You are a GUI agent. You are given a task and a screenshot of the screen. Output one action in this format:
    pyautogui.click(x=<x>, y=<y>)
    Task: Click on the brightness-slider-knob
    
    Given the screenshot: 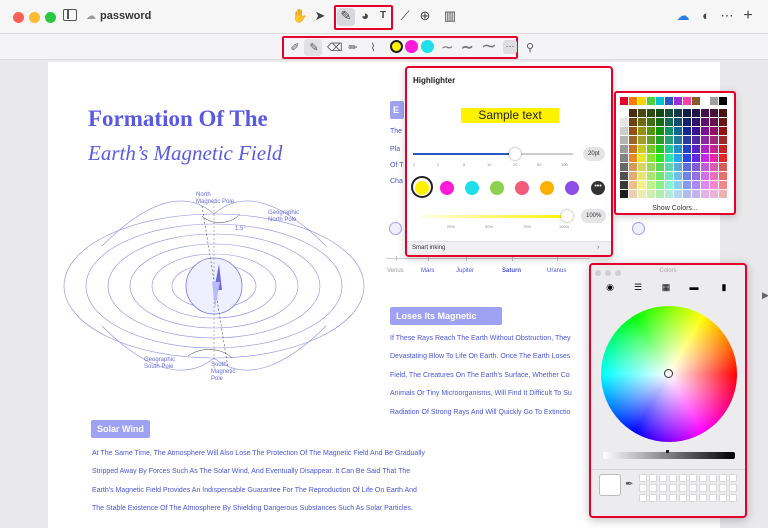 What is the action you would take?
    pyautogui.click(x=667, y=451)
    